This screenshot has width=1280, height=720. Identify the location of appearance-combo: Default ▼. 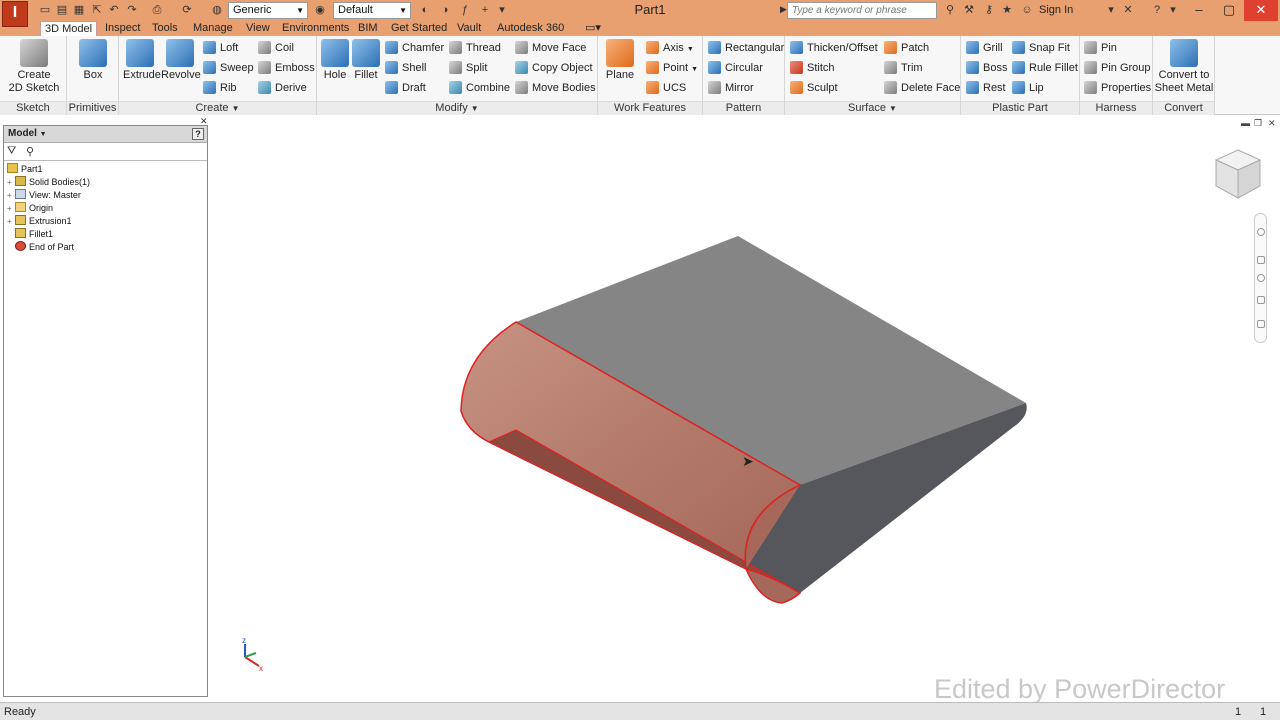
(372, 10).